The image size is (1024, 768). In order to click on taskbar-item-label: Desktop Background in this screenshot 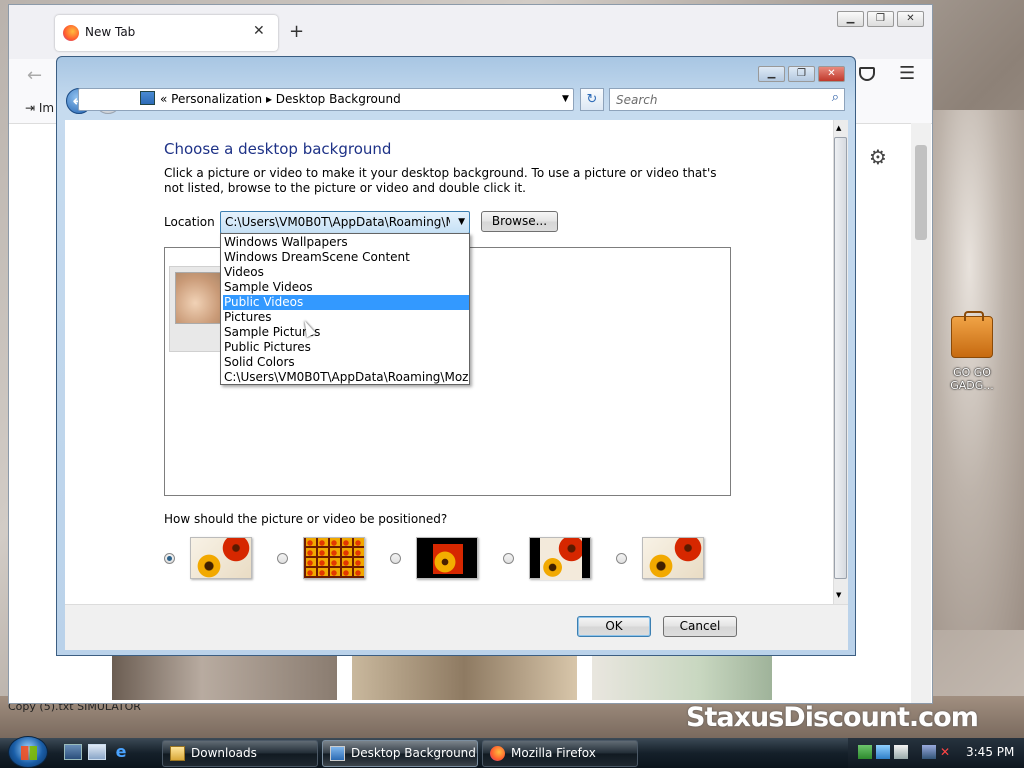, I will do `click(413, 753)`.